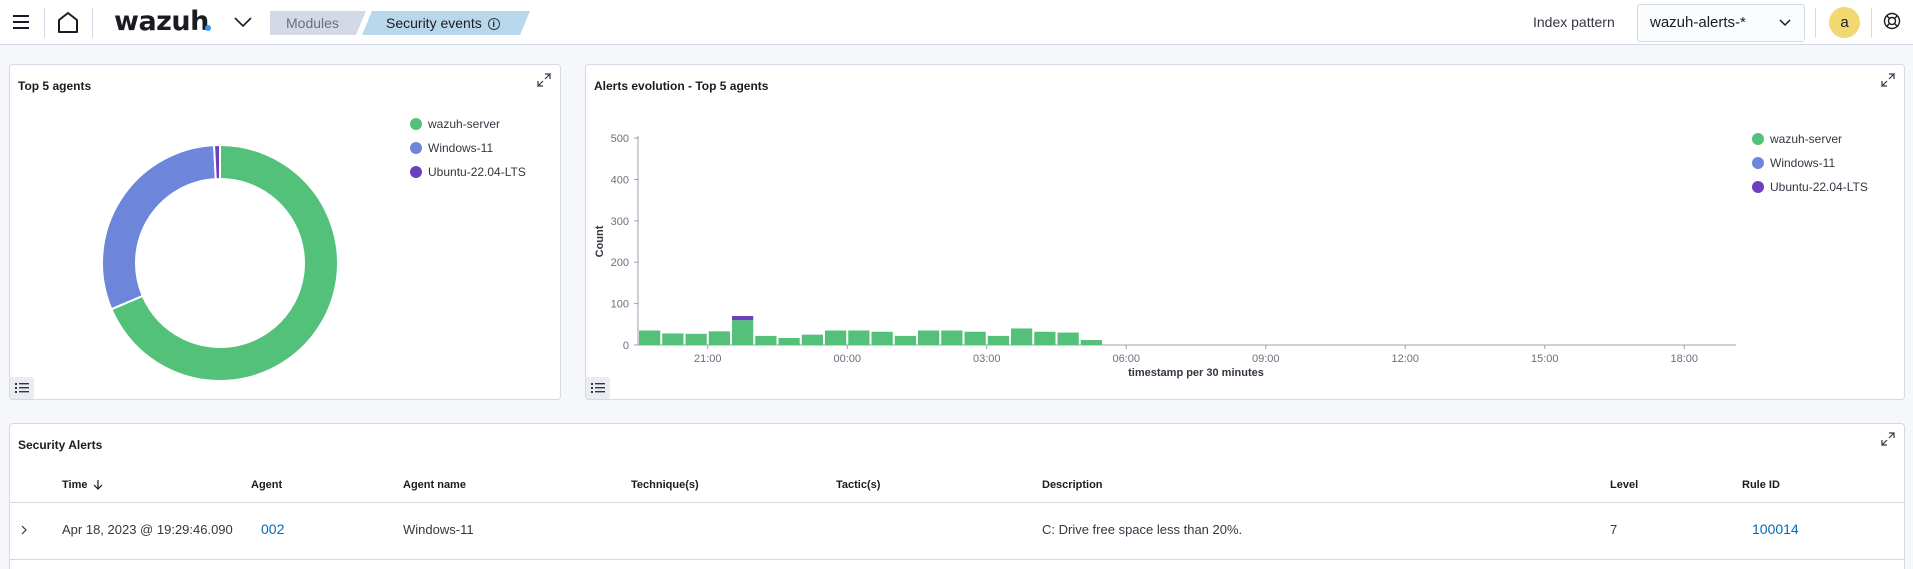  What do you see at coordinates (620, 139) in the screenshot?
I see `y-tick-label: 500` at bounding box center [620, 139].